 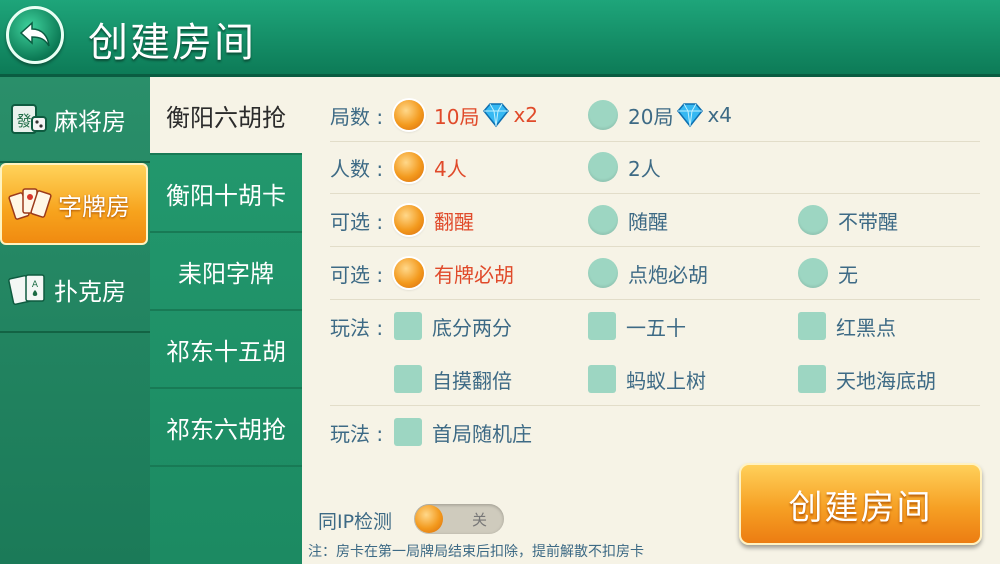 I want to click on mahjong-tile-icon: 發, so click(x=29, y=119).